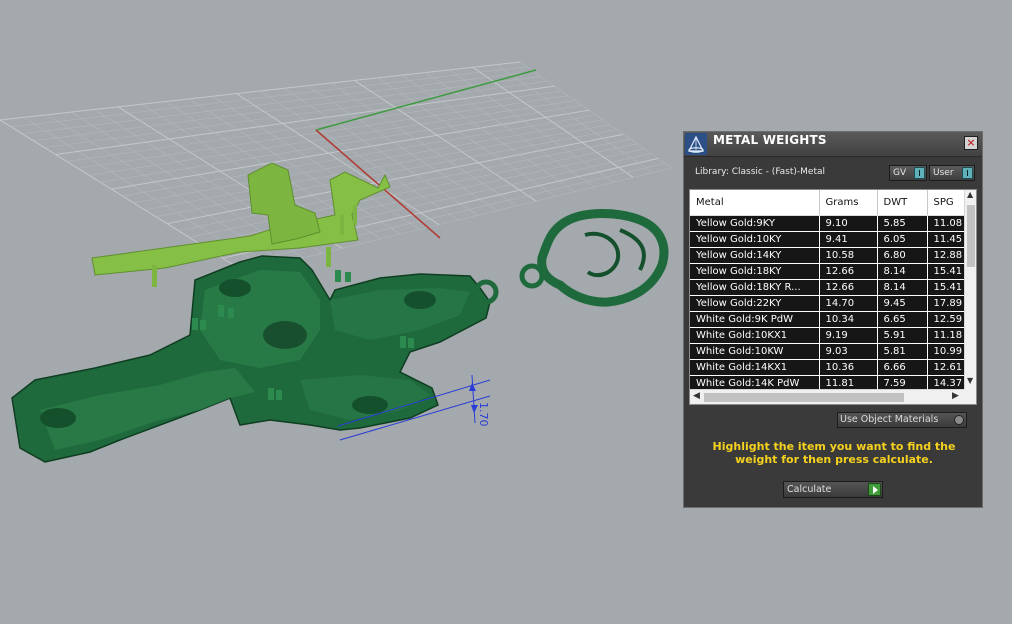 This screenshot has height=624, width=1012. I want to click on panel-title: METAL WEIGHTS, so click(770, 140).